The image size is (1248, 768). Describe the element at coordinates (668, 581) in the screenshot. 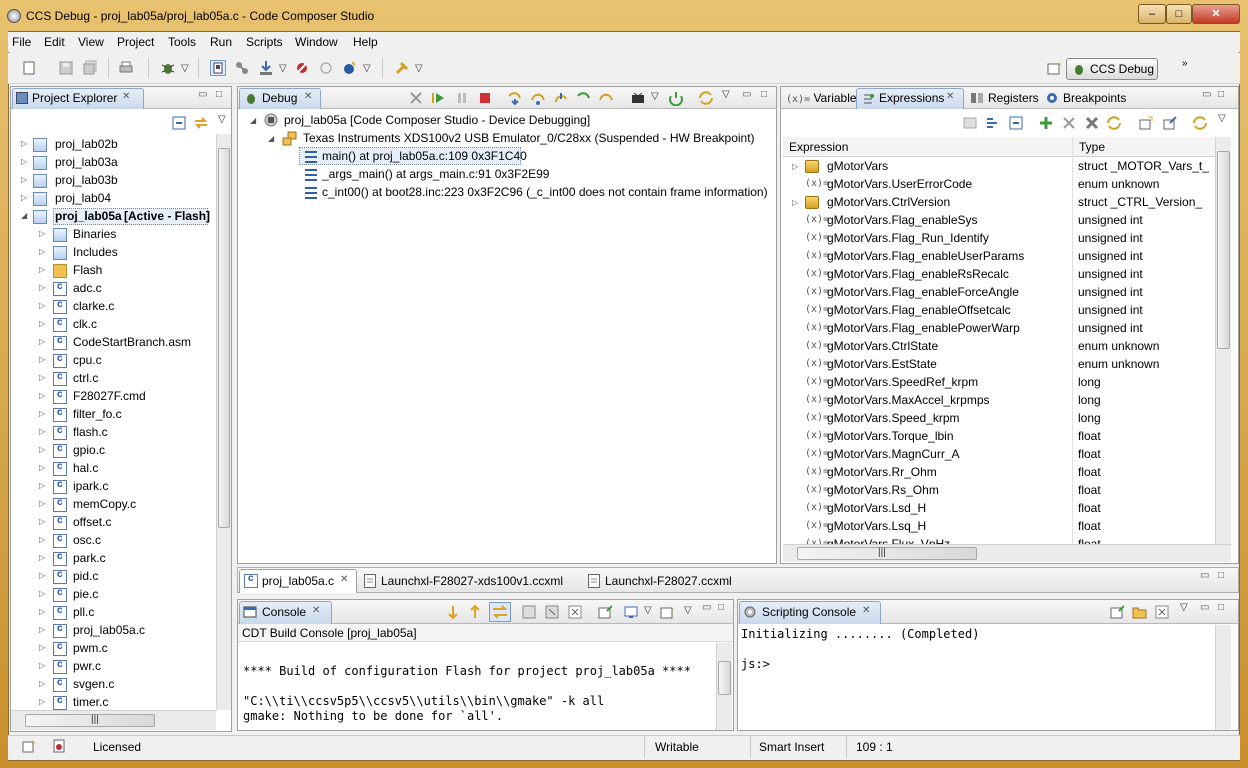

I see `tab-editor-launchxl: Launchxl-F28027.ccxml` at that location.